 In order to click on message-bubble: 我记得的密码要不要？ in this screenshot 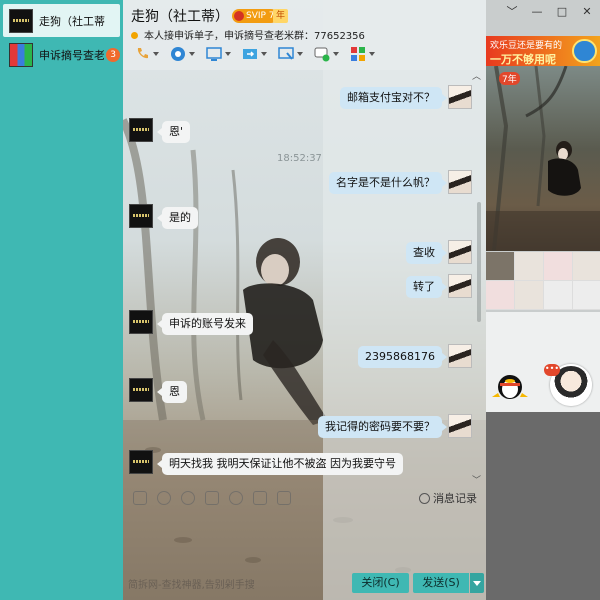, I will do `click(382, 427)`.